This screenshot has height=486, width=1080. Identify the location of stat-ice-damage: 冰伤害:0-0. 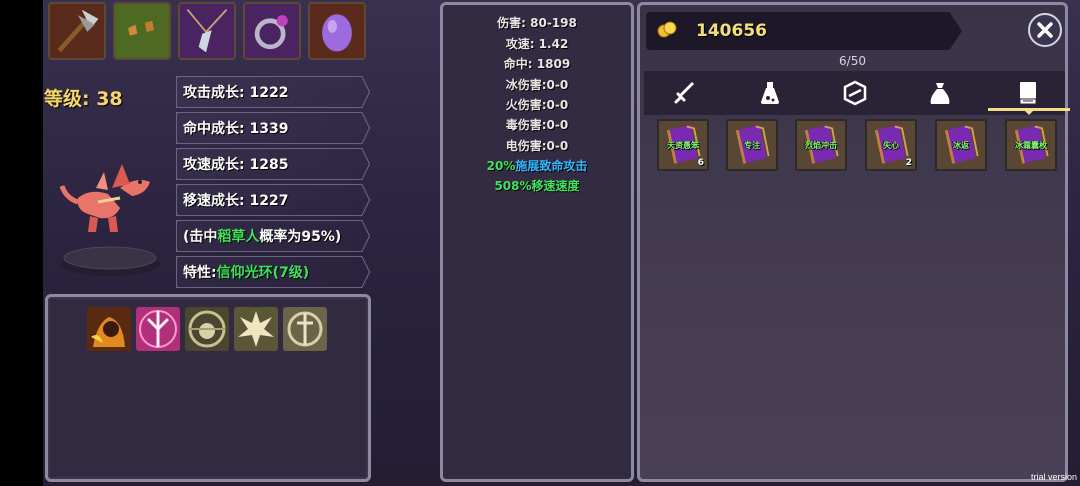
(537, 85).